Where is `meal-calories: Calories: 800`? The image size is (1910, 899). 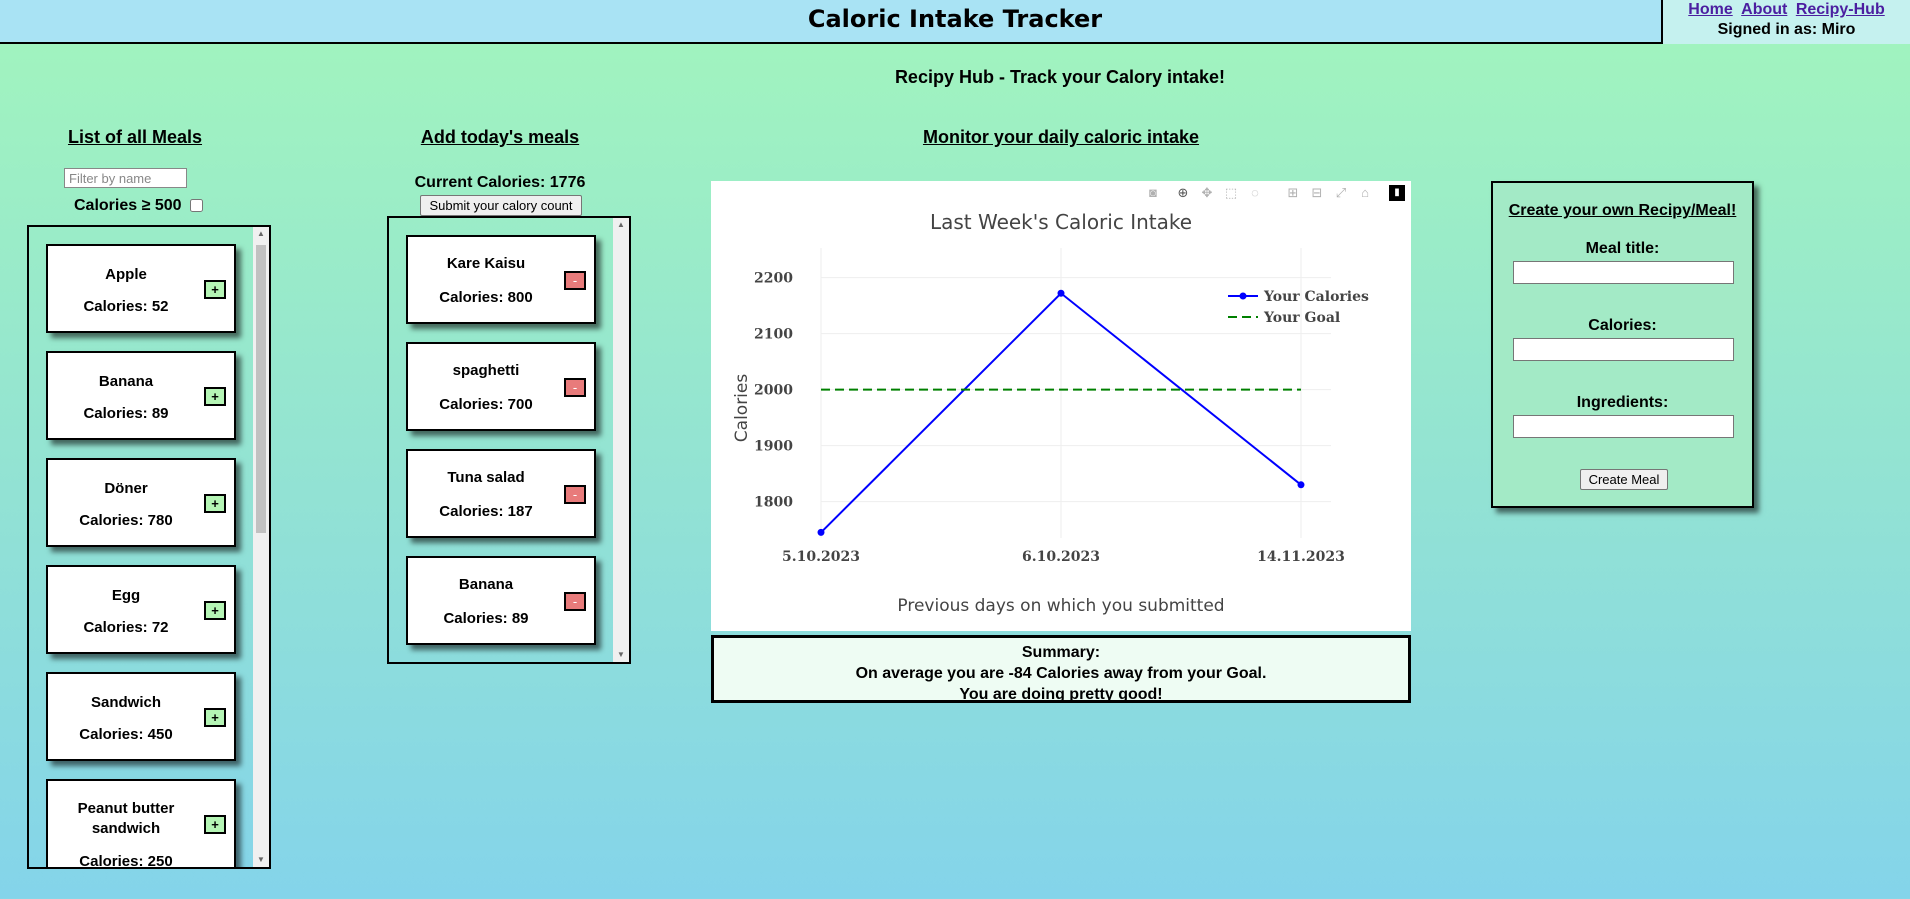 meal-calories: Calories: 800 is located at coordinates (486, 297).